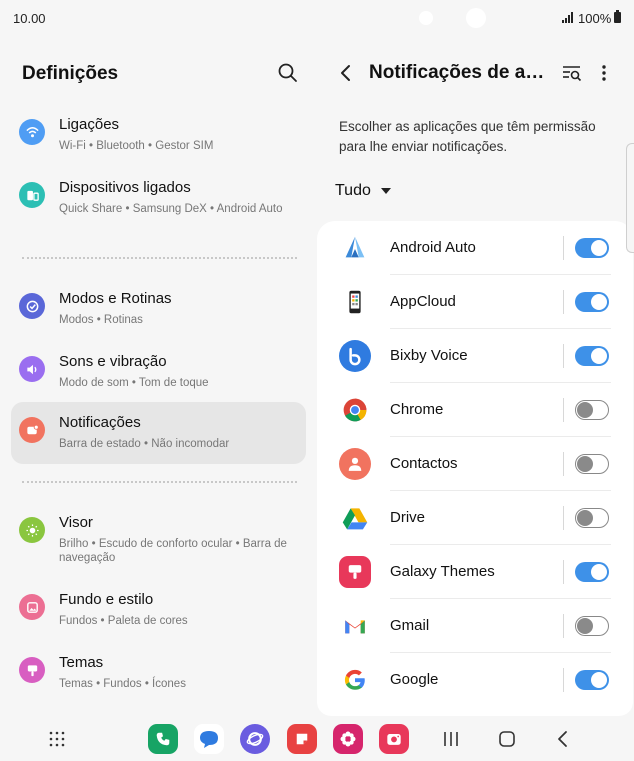  I want to click on settings-item-title: Dispositivos ligados, so click(125, 187).